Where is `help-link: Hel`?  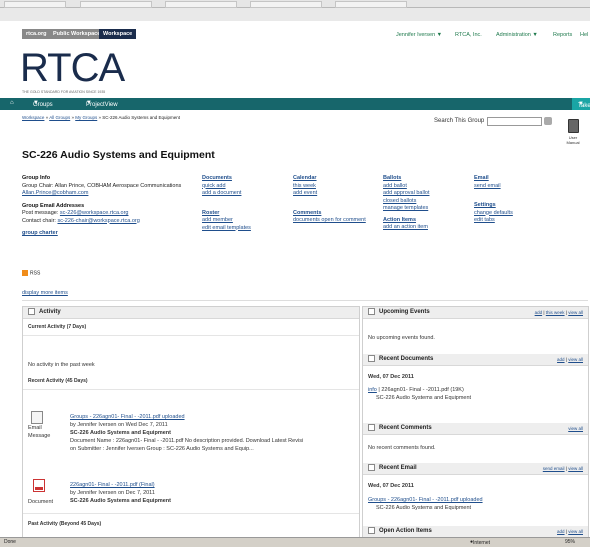 help-link: Hel is located at coordinates (584, 35).